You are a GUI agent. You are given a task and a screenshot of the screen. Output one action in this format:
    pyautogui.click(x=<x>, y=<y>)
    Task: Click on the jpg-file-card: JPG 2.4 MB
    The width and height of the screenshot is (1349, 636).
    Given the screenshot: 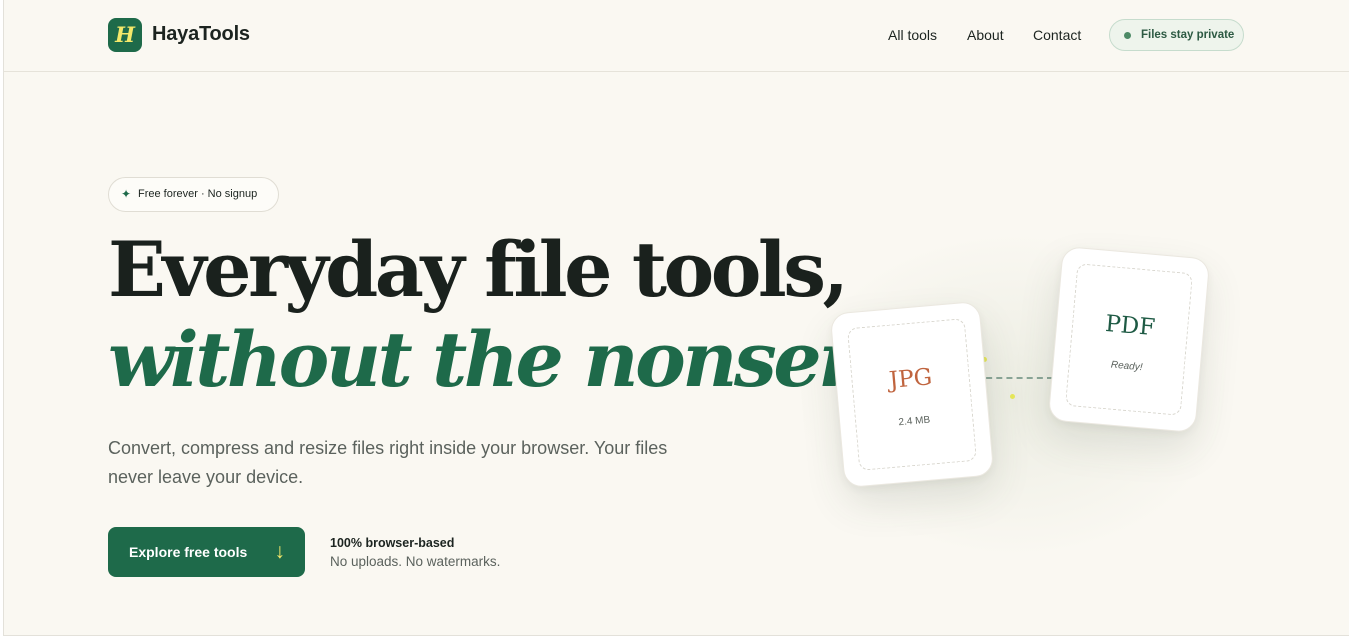 What is the action you would take?
    pyautogui.click(x=912, y=394)
    